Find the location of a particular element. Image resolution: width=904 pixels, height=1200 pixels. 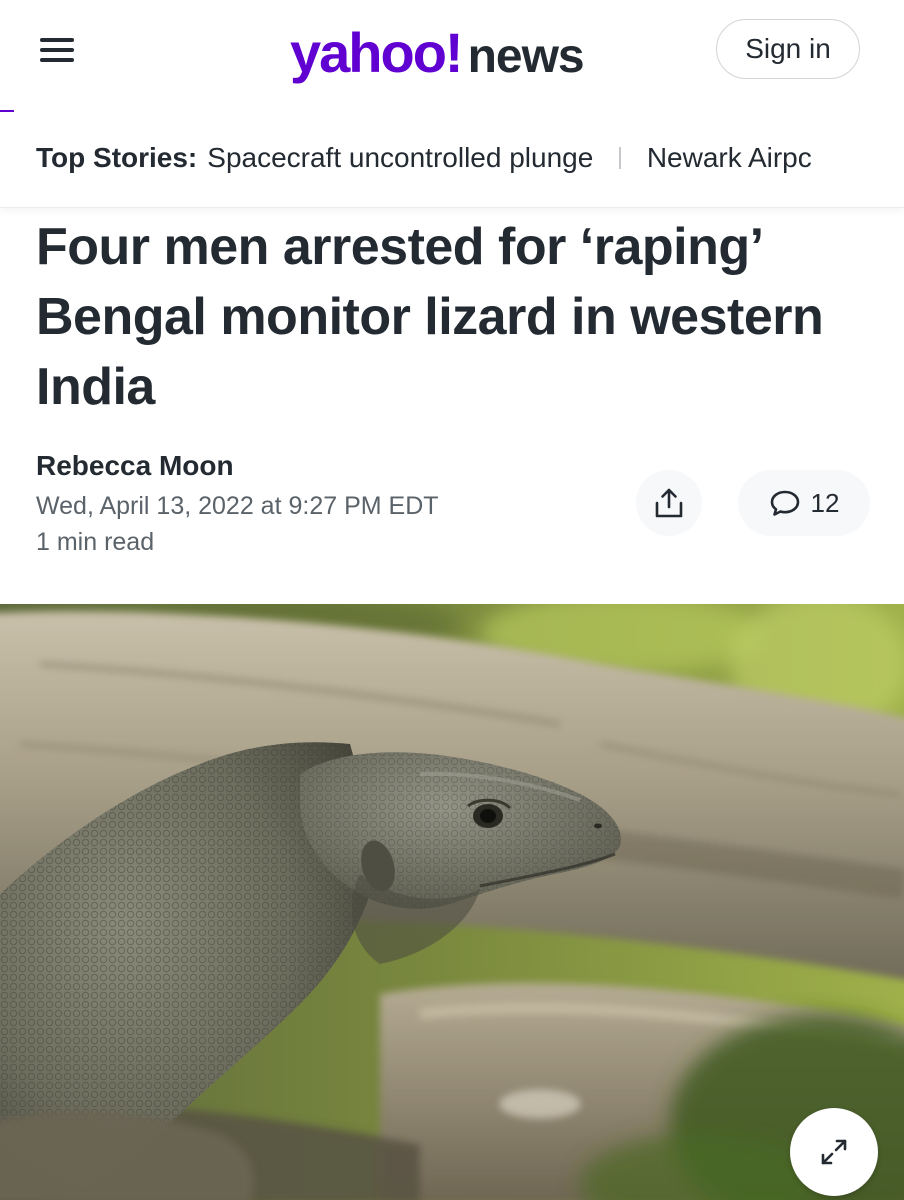

article-read-time: 1 min read is located at coordinates (95, 542).